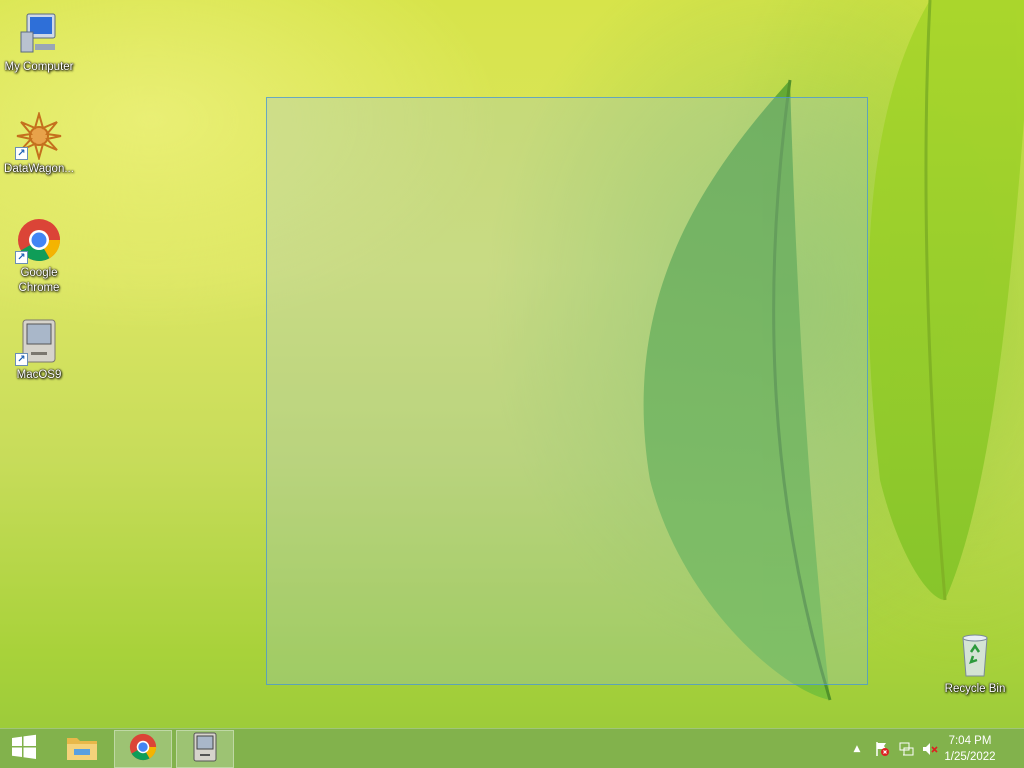 The image size is (1024, 768). What do you see at coordinates (39, 375) in the screenshot?
I see `desktop-icon-label: MacOS9` at bounding box center [39, 375].